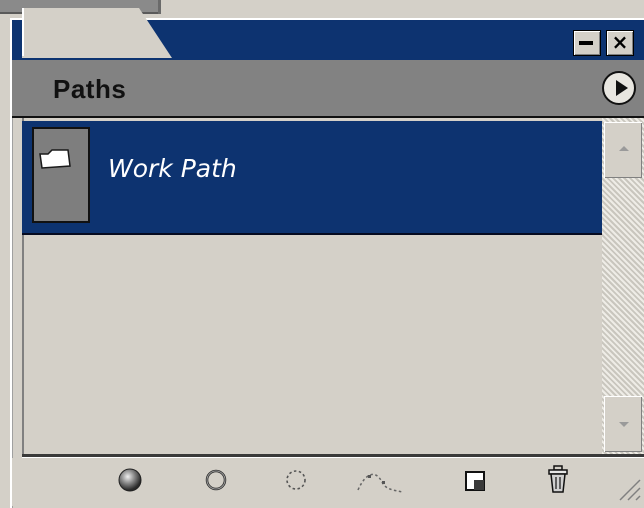 Image resolution: width=644 pixels, height=508 pixels. Describe the element at coordinates (61, 175) in the screenshot. I see `path-thumbnail` at that location.